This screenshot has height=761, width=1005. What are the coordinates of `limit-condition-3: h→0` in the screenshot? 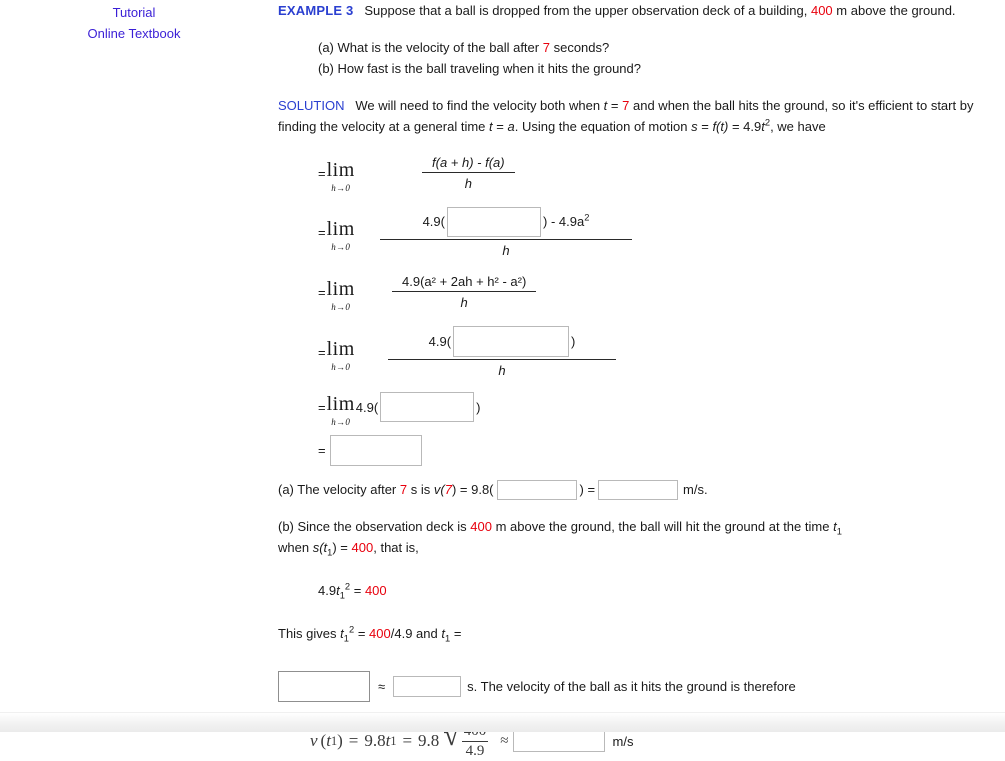 It's located at (341, 306).